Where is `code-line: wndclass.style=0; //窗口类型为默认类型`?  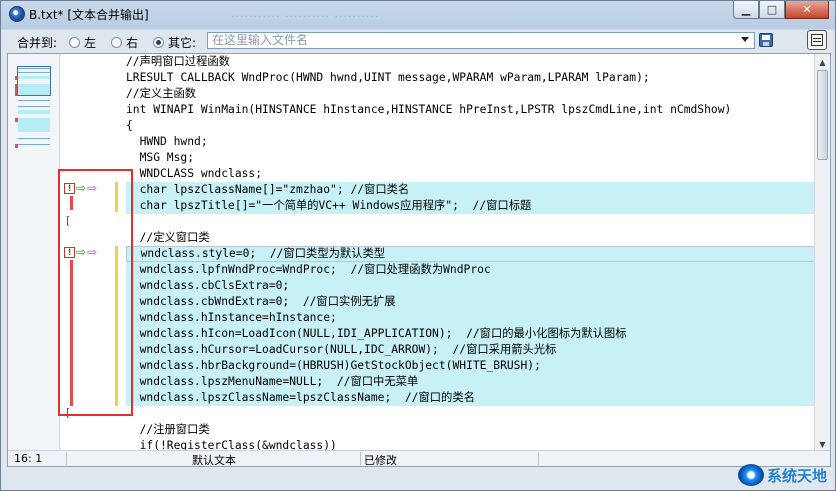
code-line: wndclass.style=0; //窗口类型为默认类型 is located at coordinates (471, 254).